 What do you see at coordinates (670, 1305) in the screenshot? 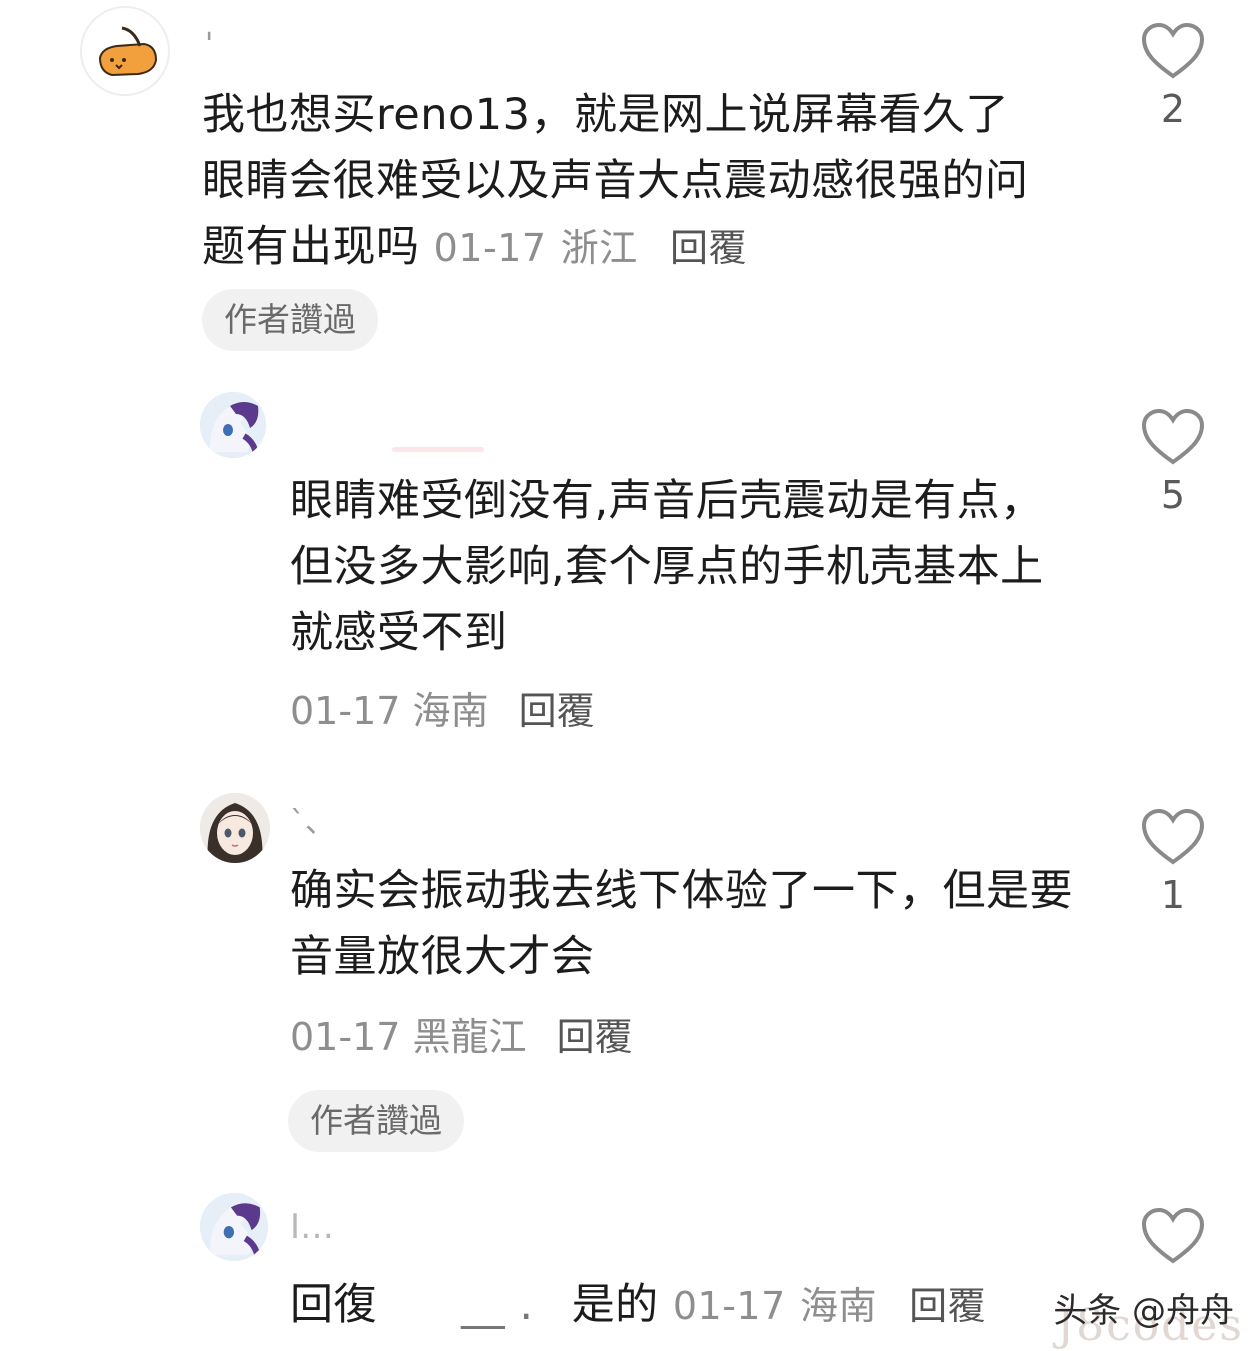
I see `comment-body: 回復 __ . 是的 01-17 海南 回覆` at bounding box center [670, 1305].